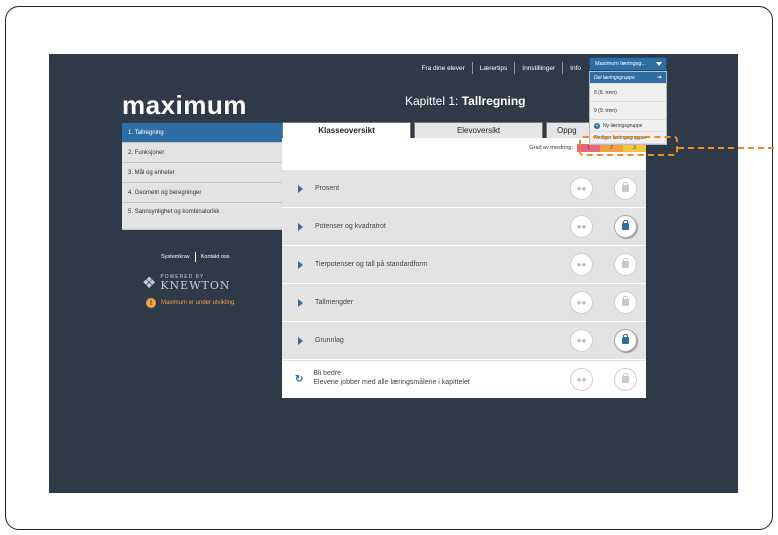 The height and width of the screenshot is (535, 778). What do you see at coordinates (628, 93) in the screenshot?
I see `dropdown-item-8: 8 (8. trinn)` at bounding box center [628, 93].